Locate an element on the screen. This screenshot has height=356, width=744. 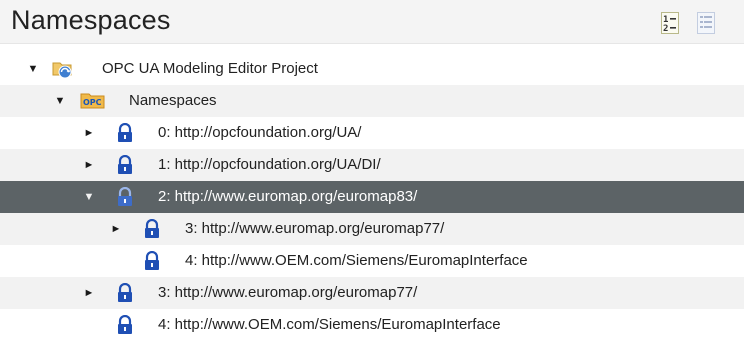
tree-item-namespace-3: ► 3: http://www.euromap.org/euromap77/ is located at coordinates (372, 293).